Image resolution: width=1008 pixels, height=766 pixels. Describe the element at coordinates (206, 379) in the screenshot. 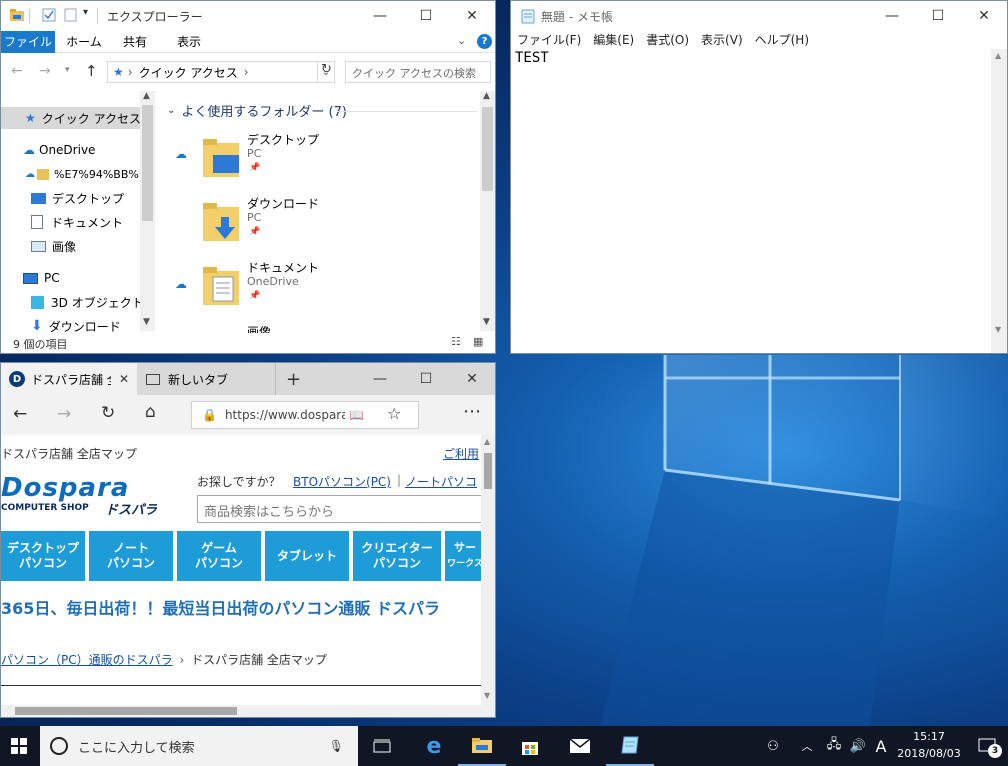

I see `tab-new-tab: 新しいタブ` at that location.